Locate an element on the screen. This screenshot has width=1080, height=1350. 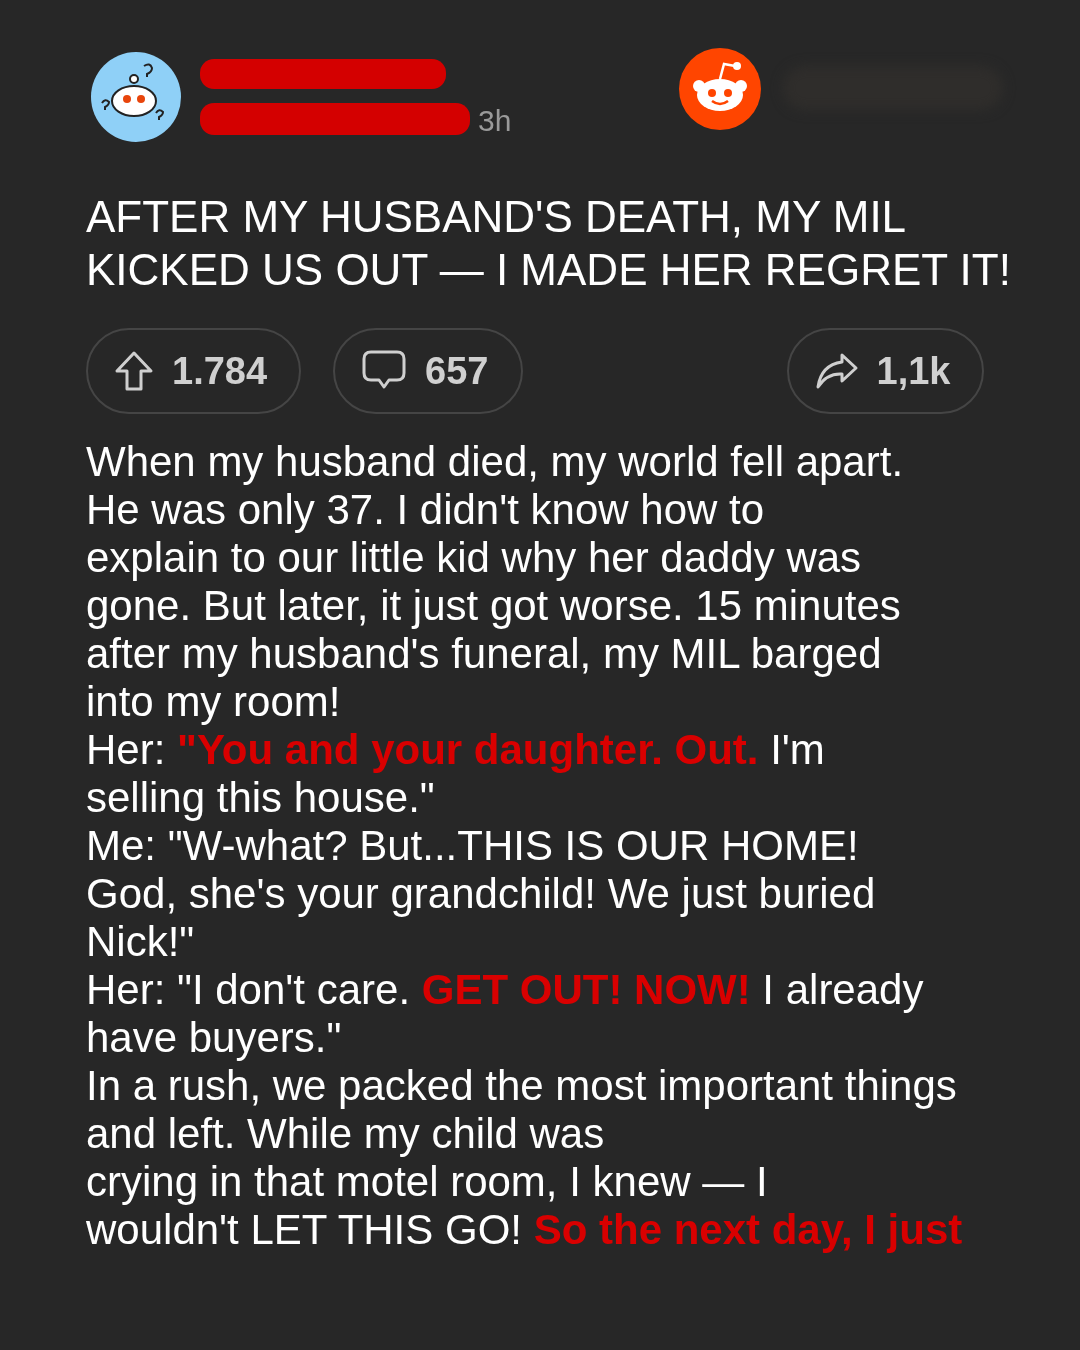
post-time: 3h is located at coordinates (495, 121).